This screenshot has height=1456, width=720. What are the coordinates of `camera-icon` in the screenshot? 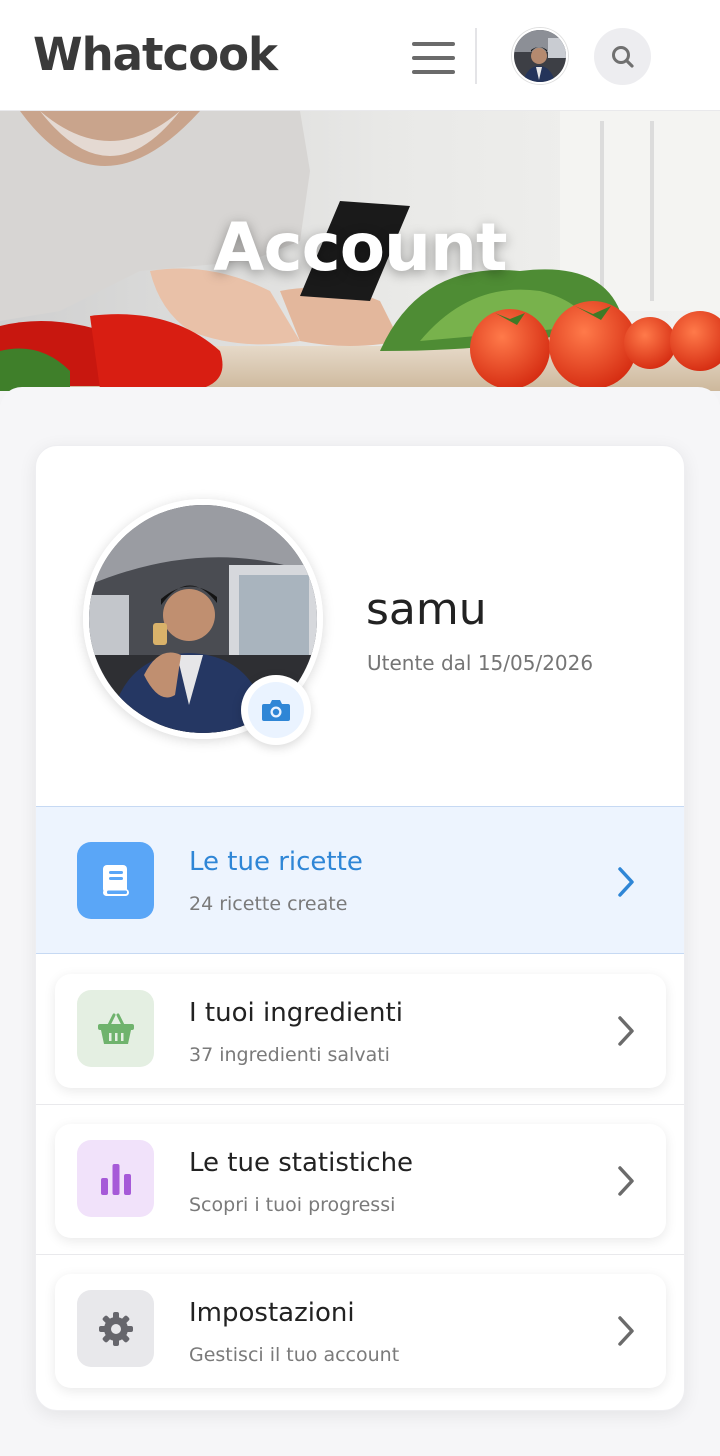 It's located at (276, 710).